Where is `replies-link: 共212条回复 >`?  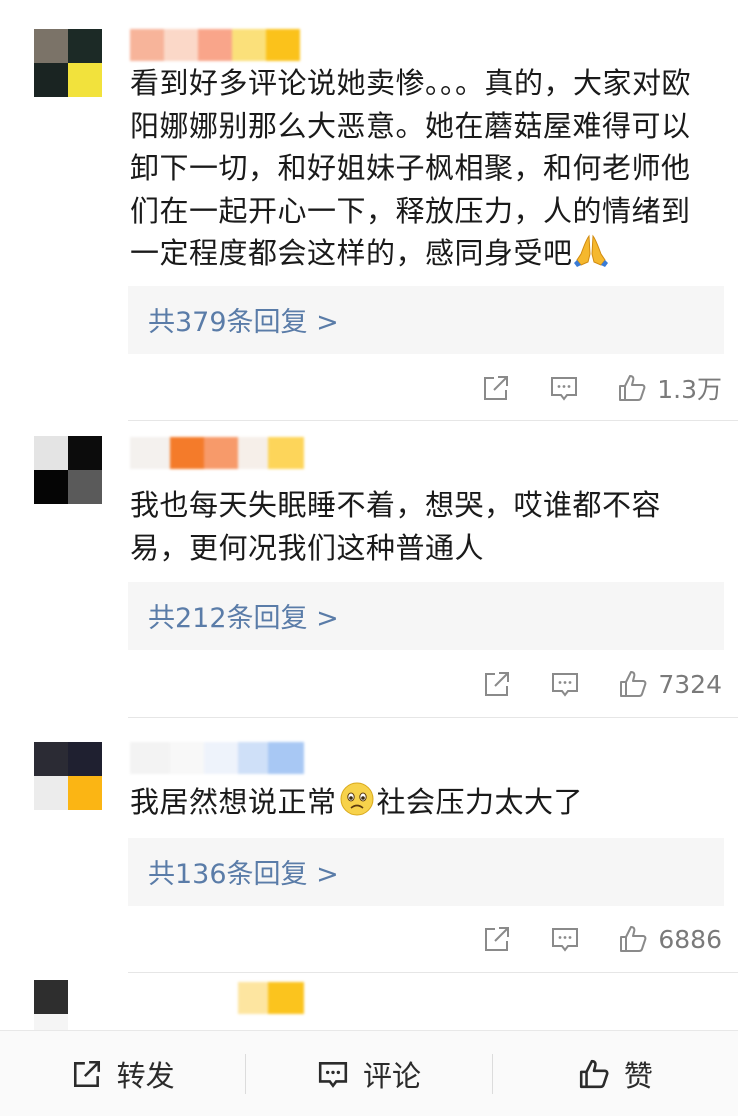
replies-link: 共212条回复 > is located at coordinates (426, 616).